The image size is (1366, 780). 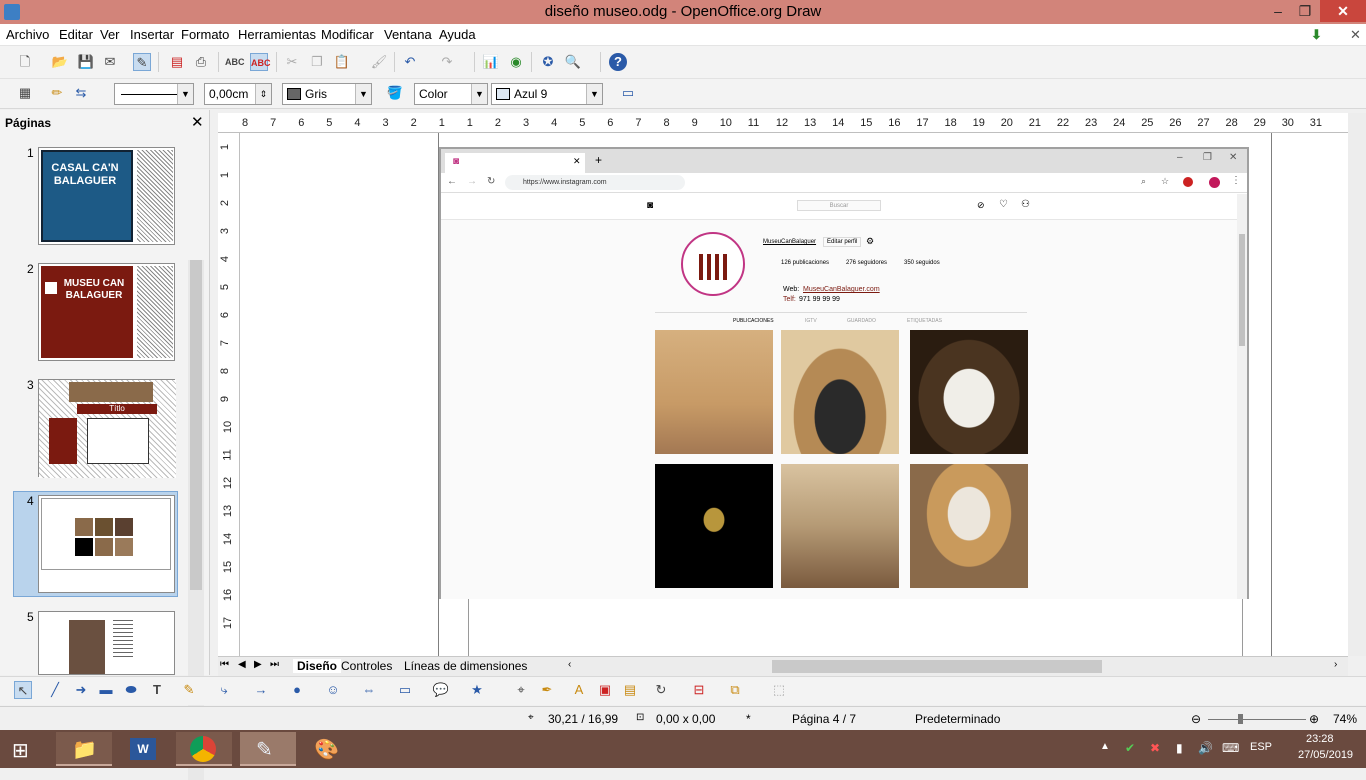 What do you see at coordinates (735, 690) in the screenshot?
I see `arrange-icon: ⧉` at bounding box center [735, 690].